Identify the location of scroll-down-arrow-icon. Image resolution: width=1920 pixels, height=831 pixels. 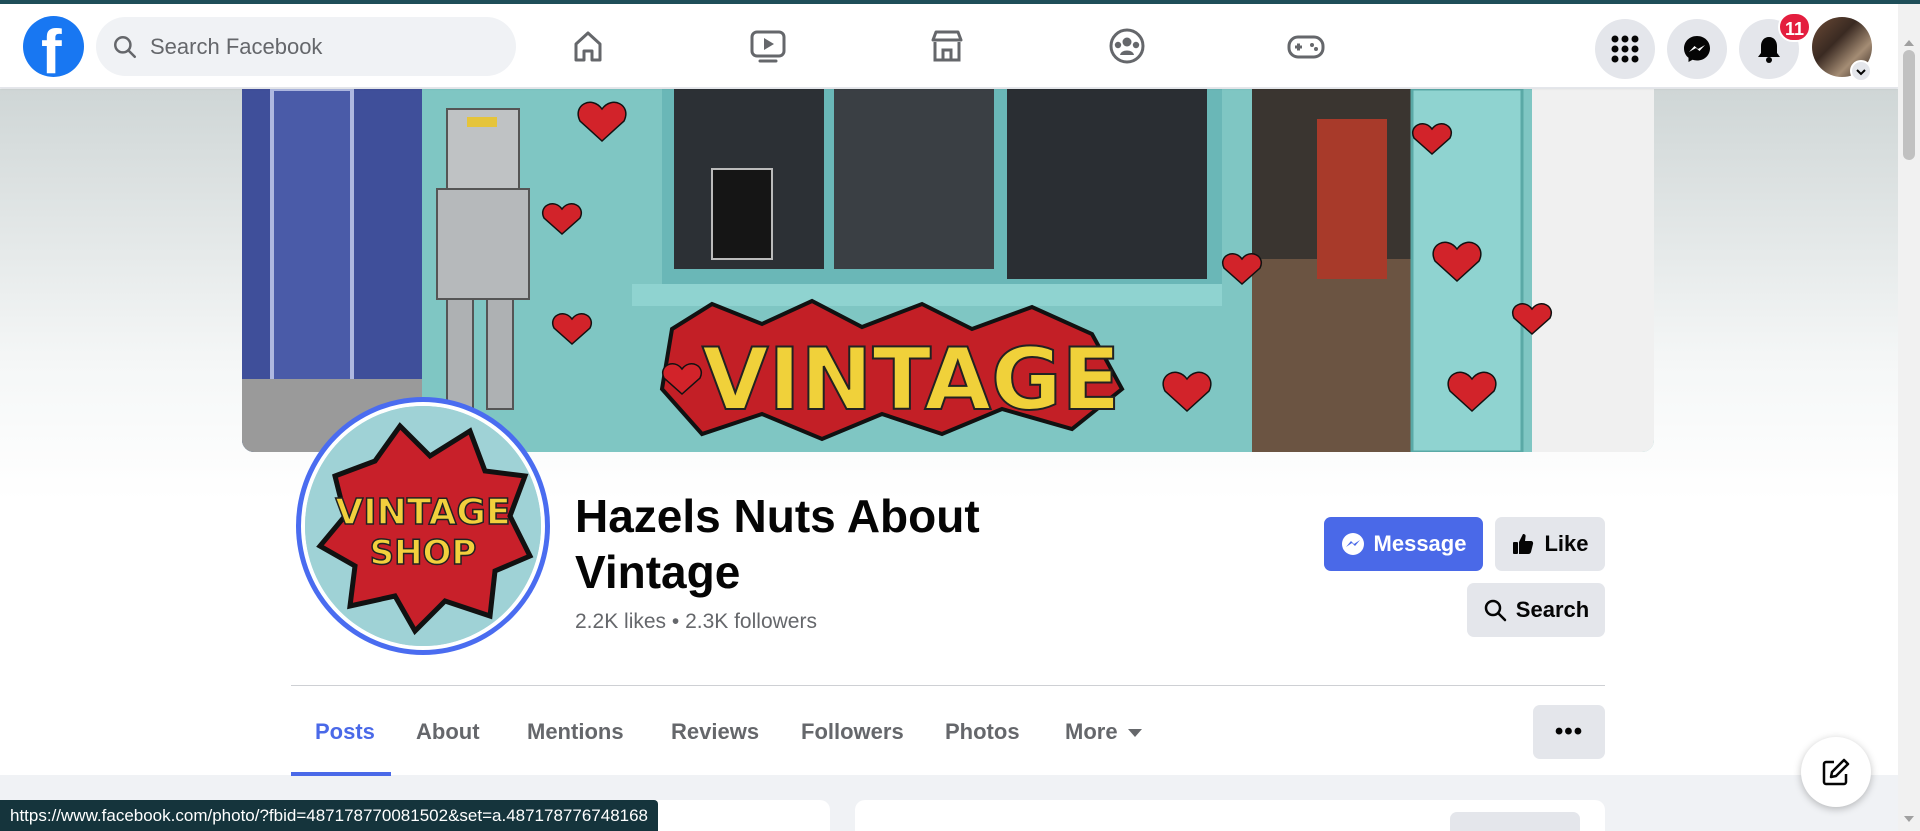
(1909, 819).